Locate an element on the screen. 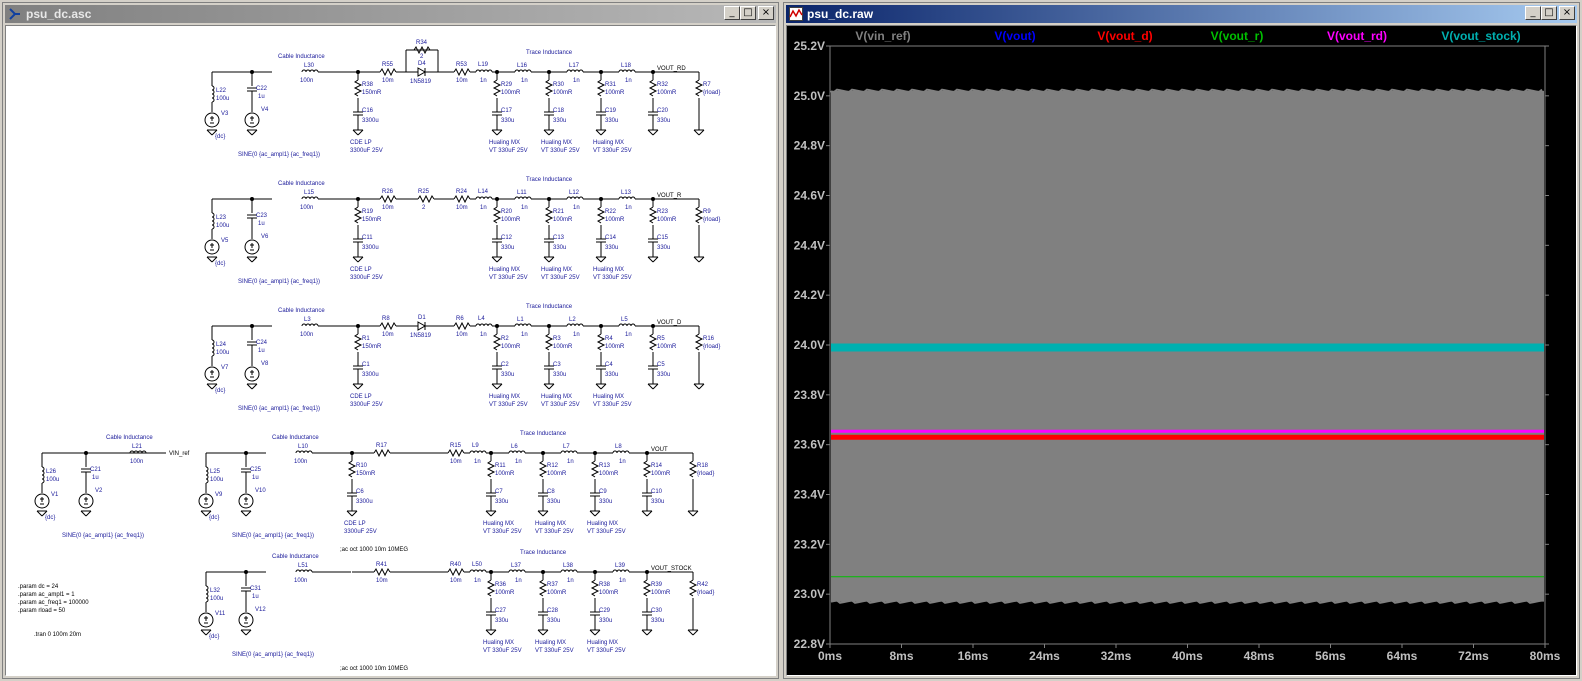  schematic-label: C6 is located at coordinates (360, 492).